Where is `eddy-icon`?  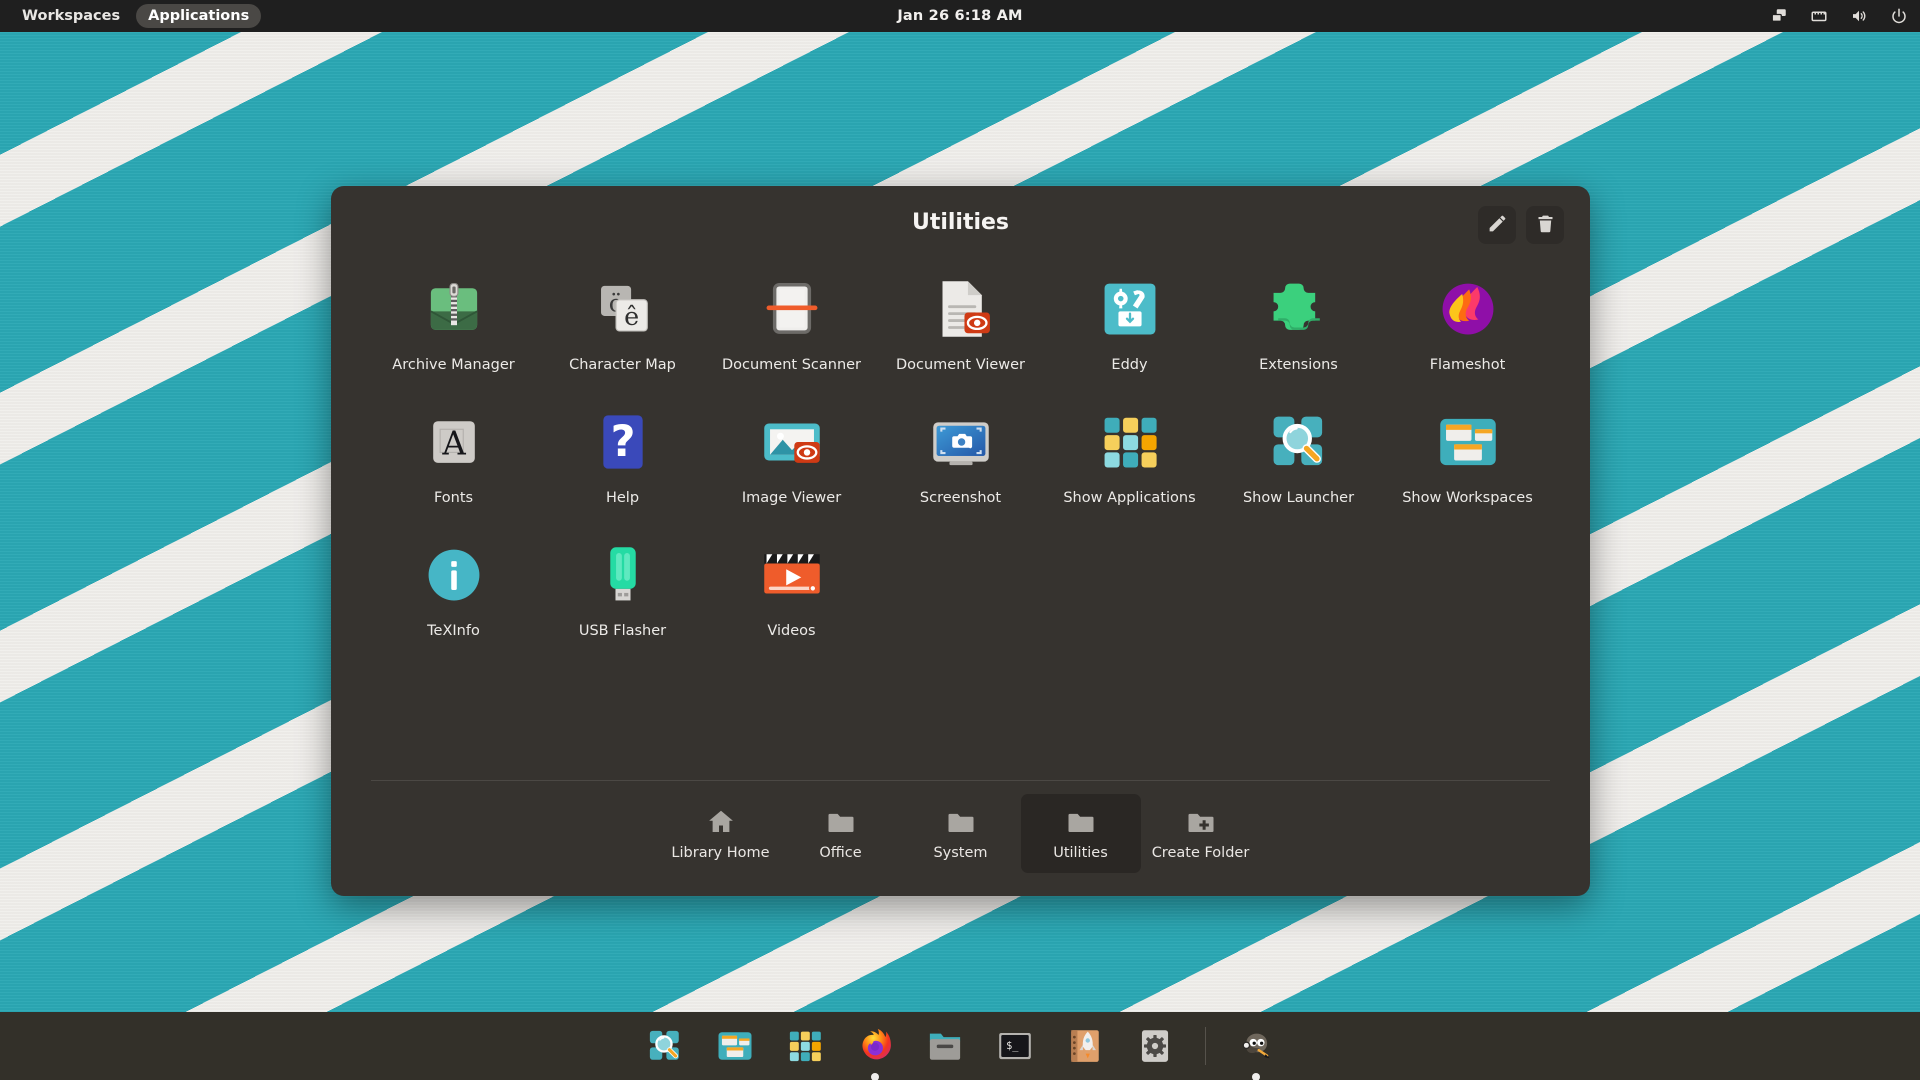
eddy-icon is located at coordinates (1130, 309).